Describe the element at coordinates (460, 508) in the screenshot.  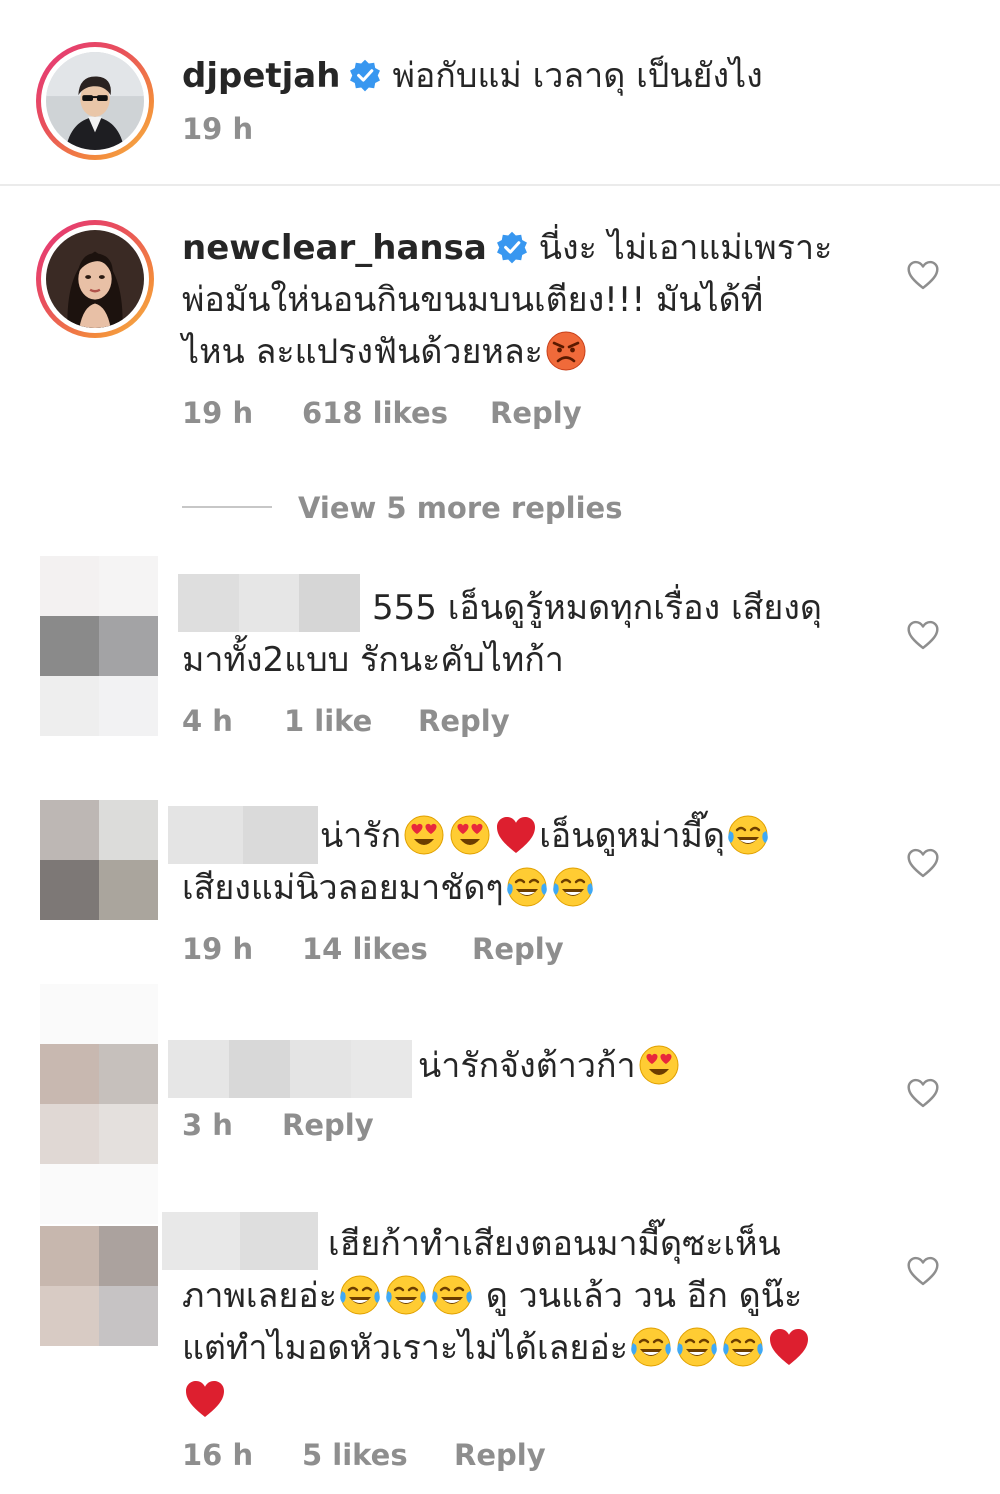
I see `view-replies-button: View 5 more replies` at that location.